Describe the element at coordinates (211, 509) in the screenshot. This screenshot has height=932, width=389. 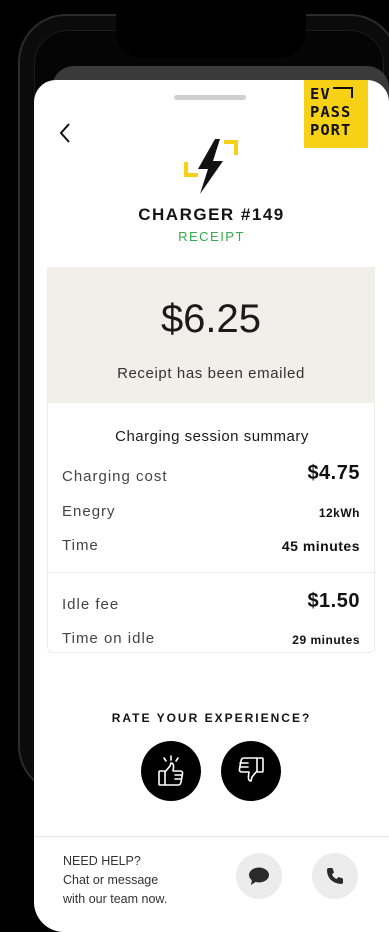
I see `summary-row: Enegry 12kWh` at that location.